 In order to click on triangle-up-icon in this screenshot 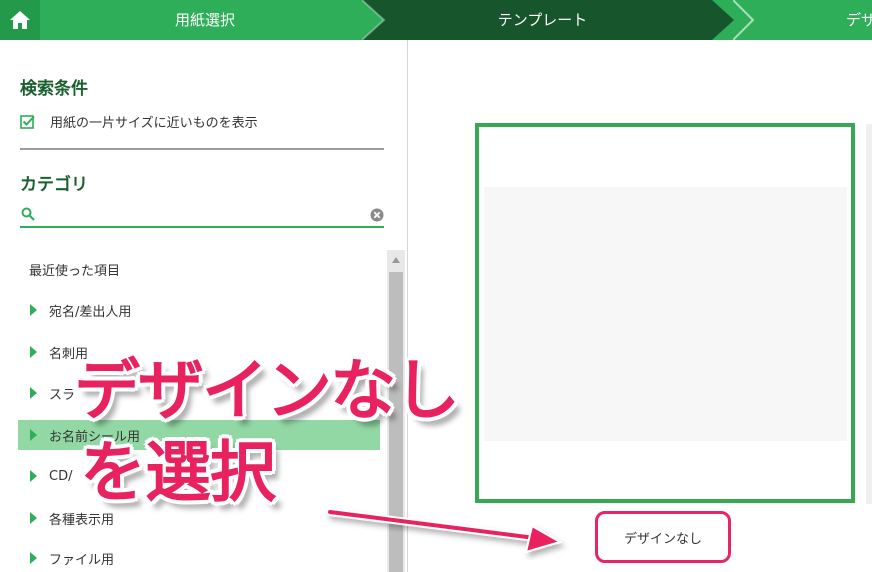, I will do `click(396, 260)`.